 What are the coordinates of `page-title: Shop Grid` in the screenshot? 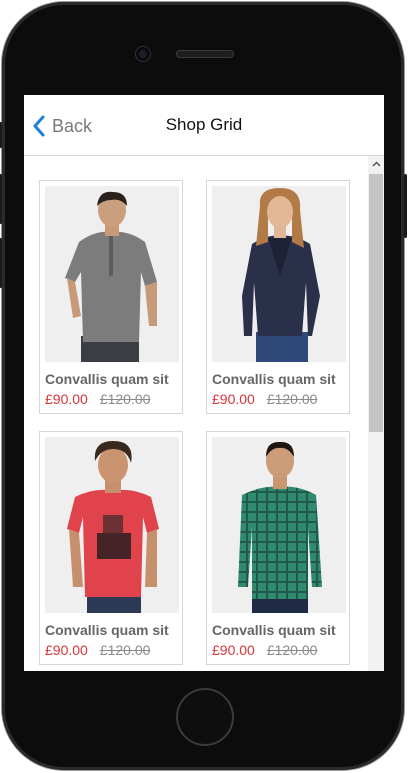 It's located at (204, 124).